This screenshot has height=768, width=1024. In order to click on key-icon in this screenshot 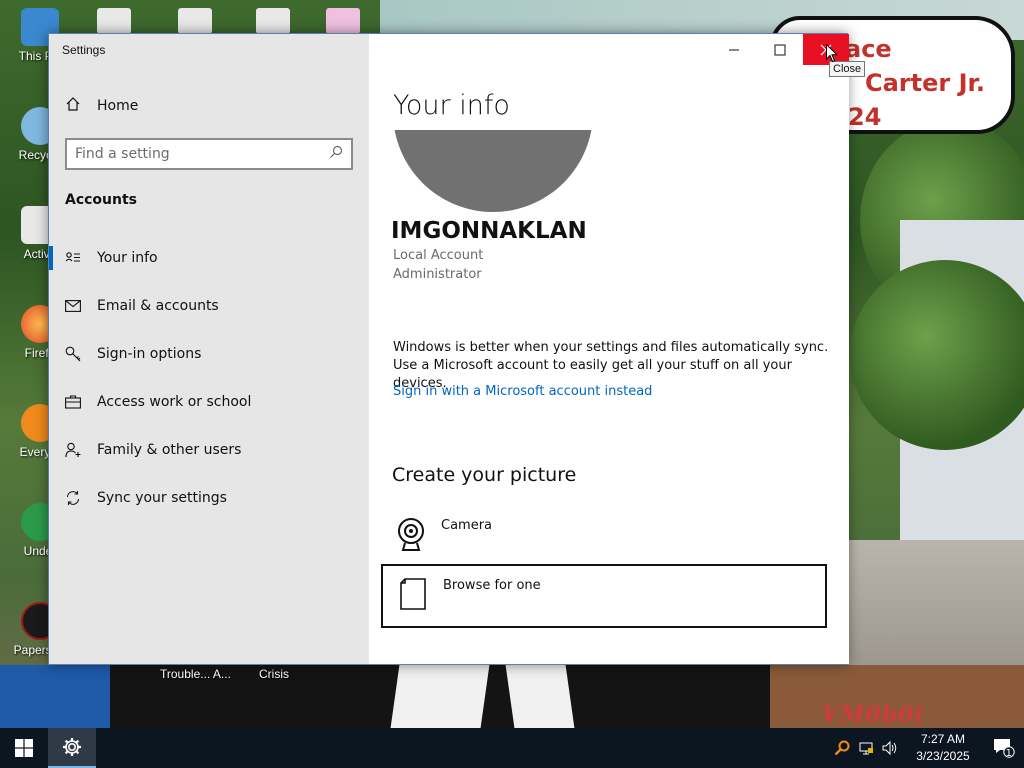, I will do `click(73, 354)`.